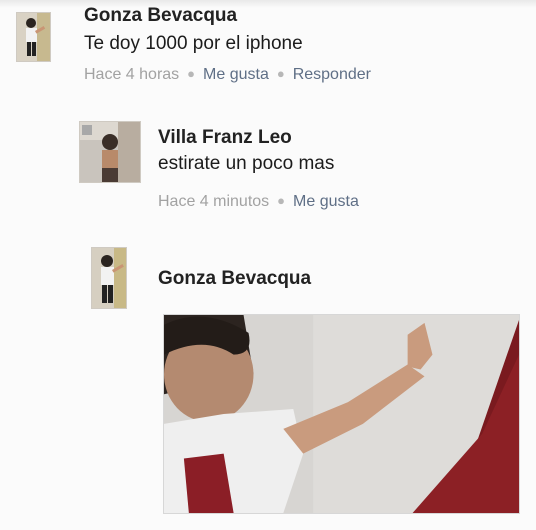  Describe the element at coordinates (332, 74) in the screenshot. I see `reply-button: Responder` at that location.